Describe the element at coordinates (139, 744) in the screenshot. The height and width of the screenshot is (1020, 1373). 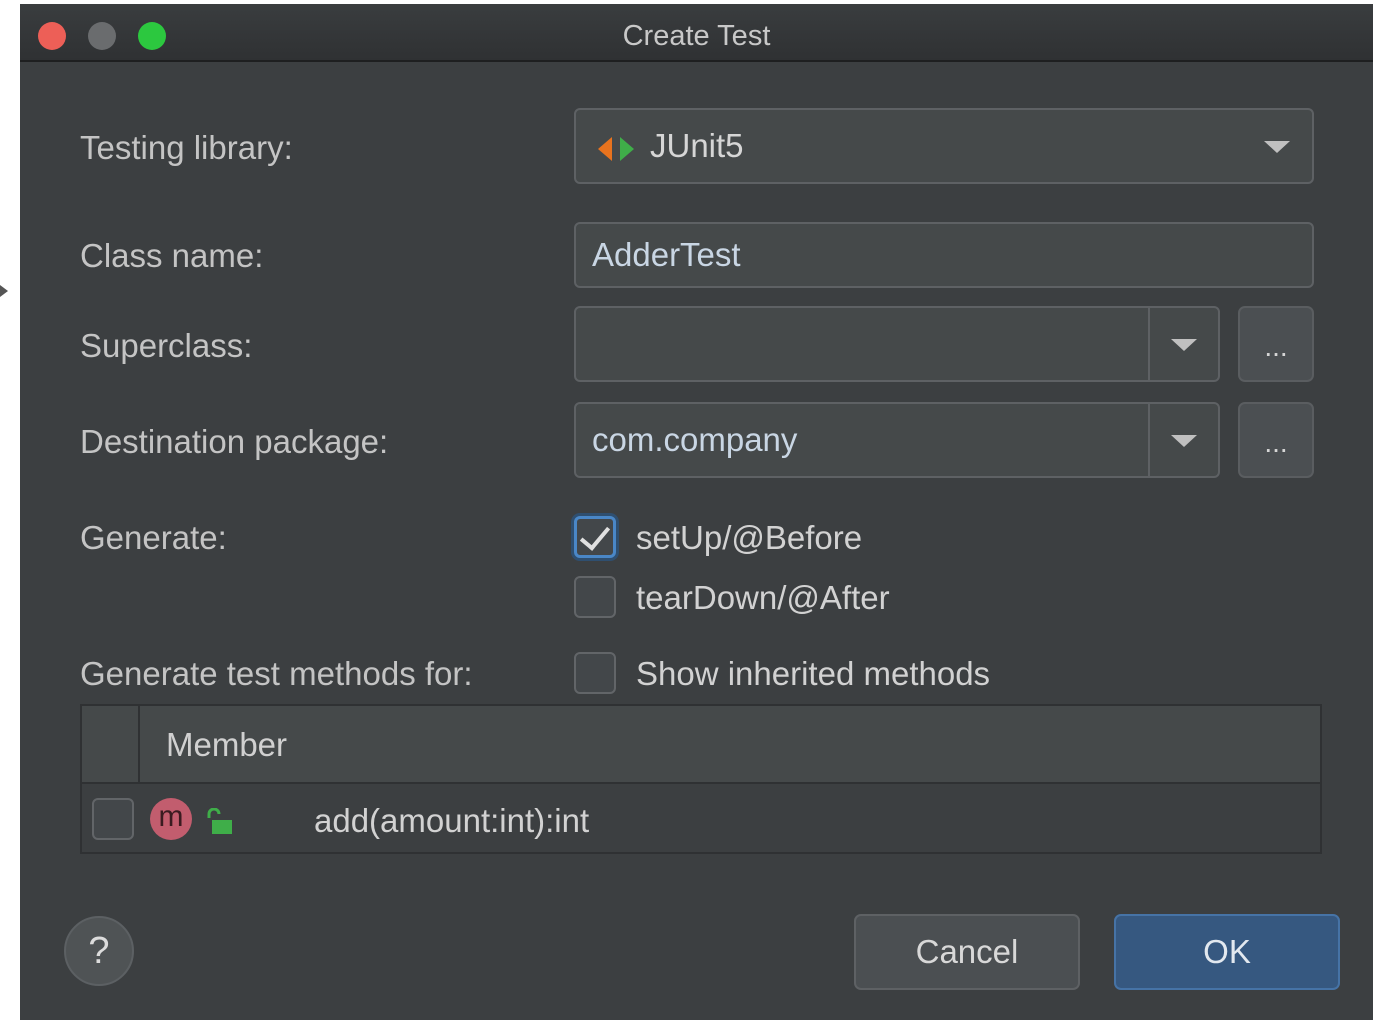
I see `column-divider` at that location.